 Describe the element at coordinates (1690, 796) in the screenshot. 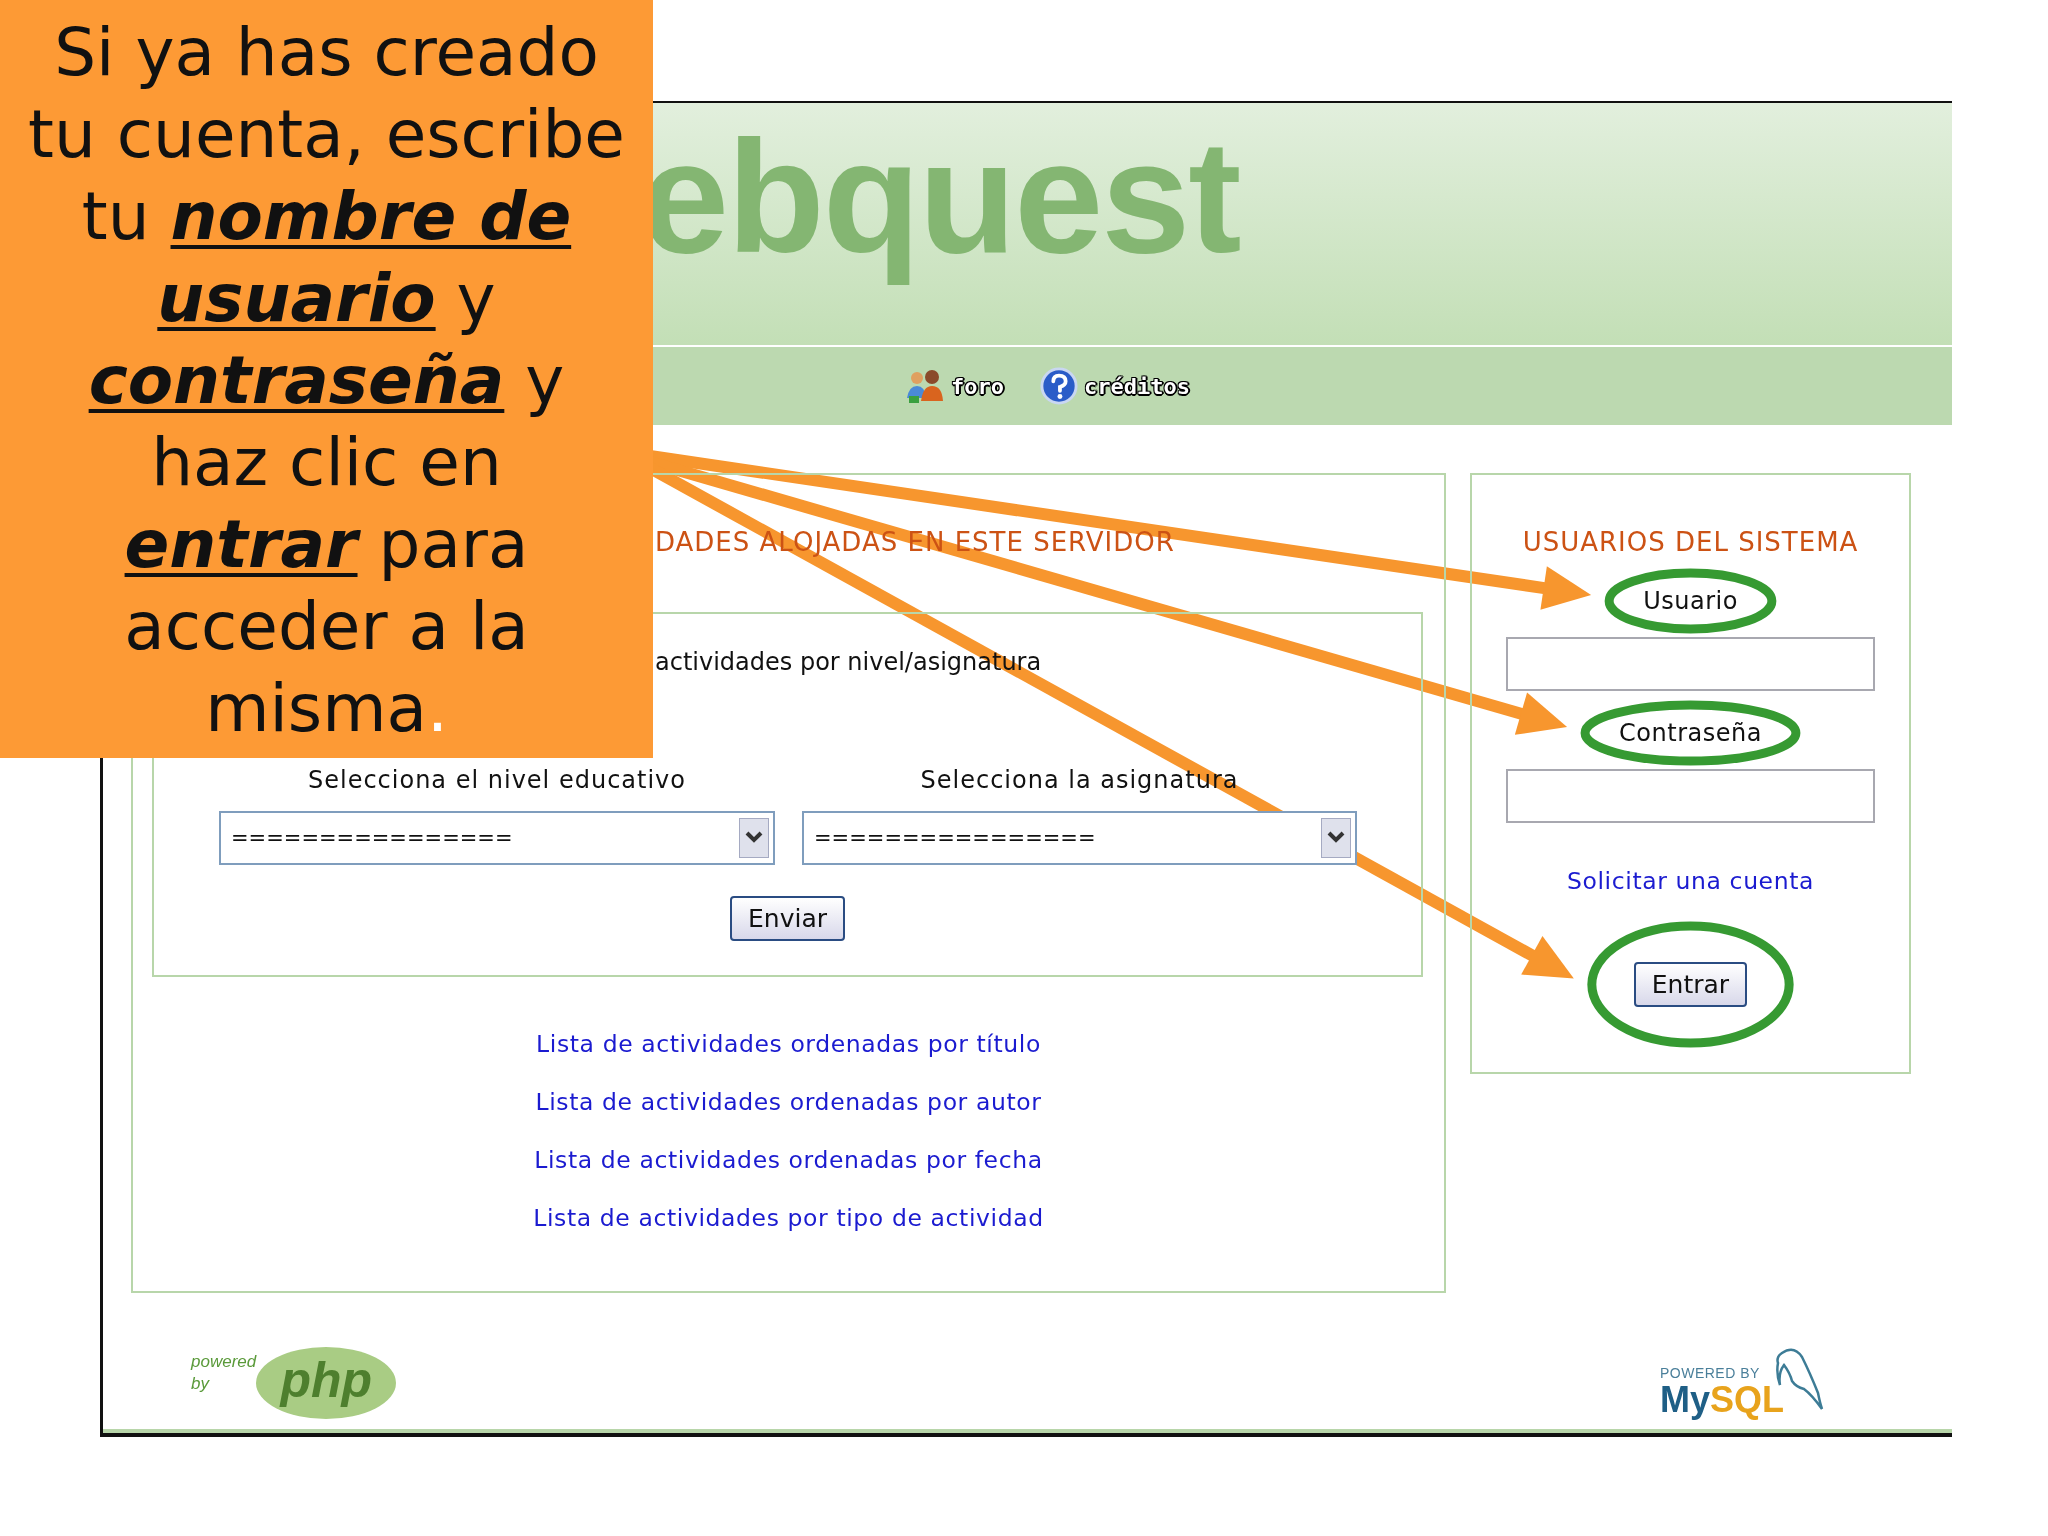

I see `password-field` at that location.